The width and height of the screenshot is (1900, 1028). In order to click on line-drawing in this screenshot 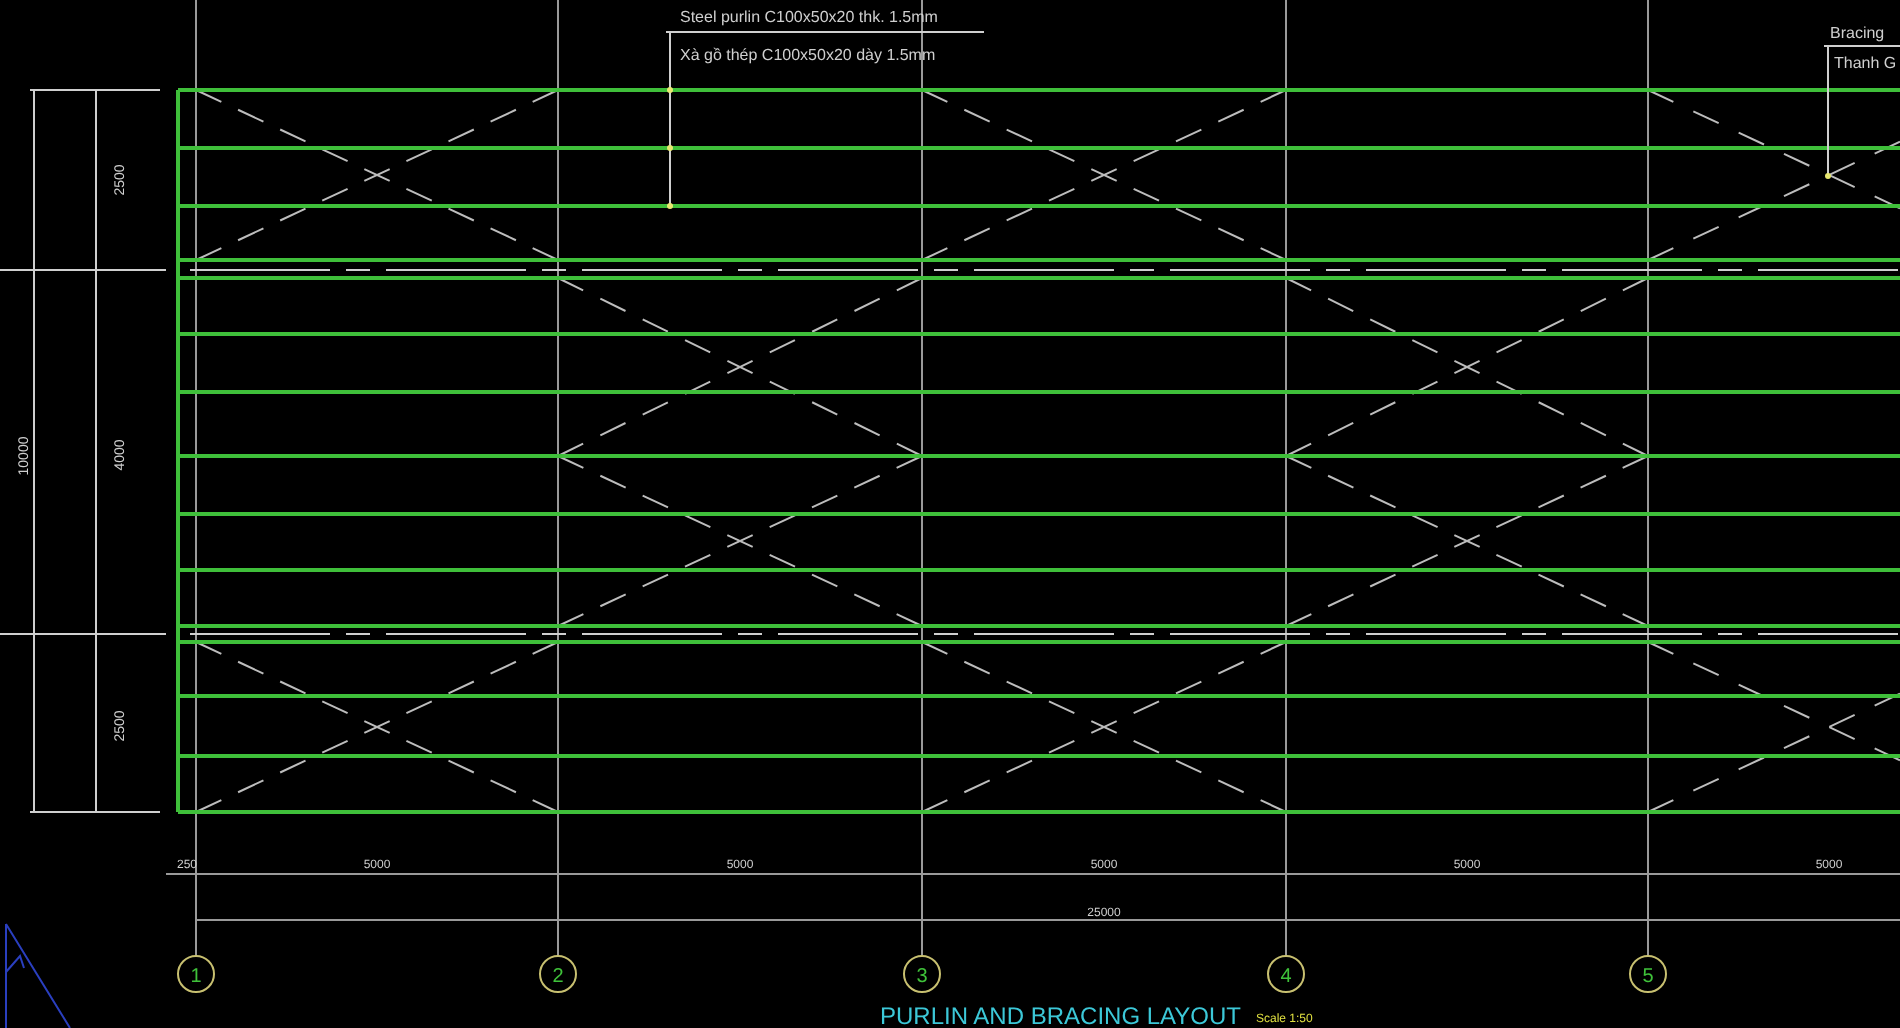, I will do `click(38, 975)`.